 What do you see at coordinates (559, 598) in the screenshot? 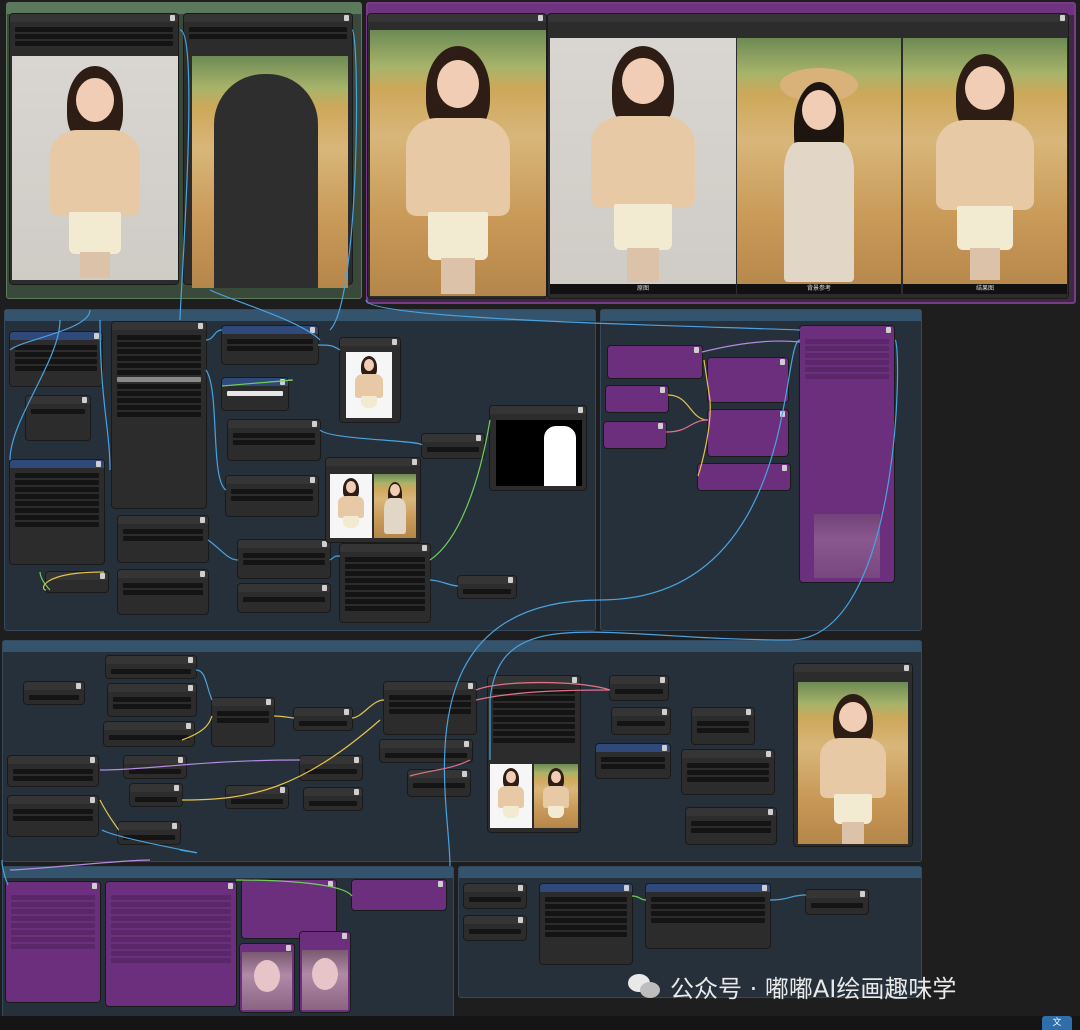
I see `wires-pink` at bounding box center [559, 598].